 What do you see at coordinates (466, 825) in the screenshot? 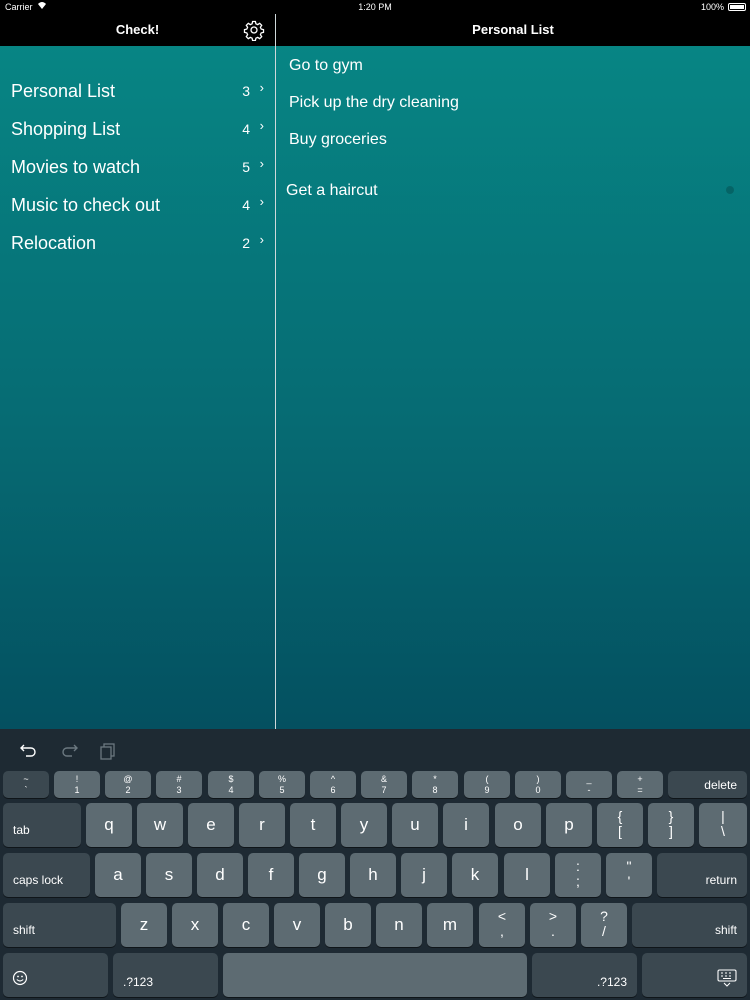
I see `key-i: i` at bounding box center [466, 825].